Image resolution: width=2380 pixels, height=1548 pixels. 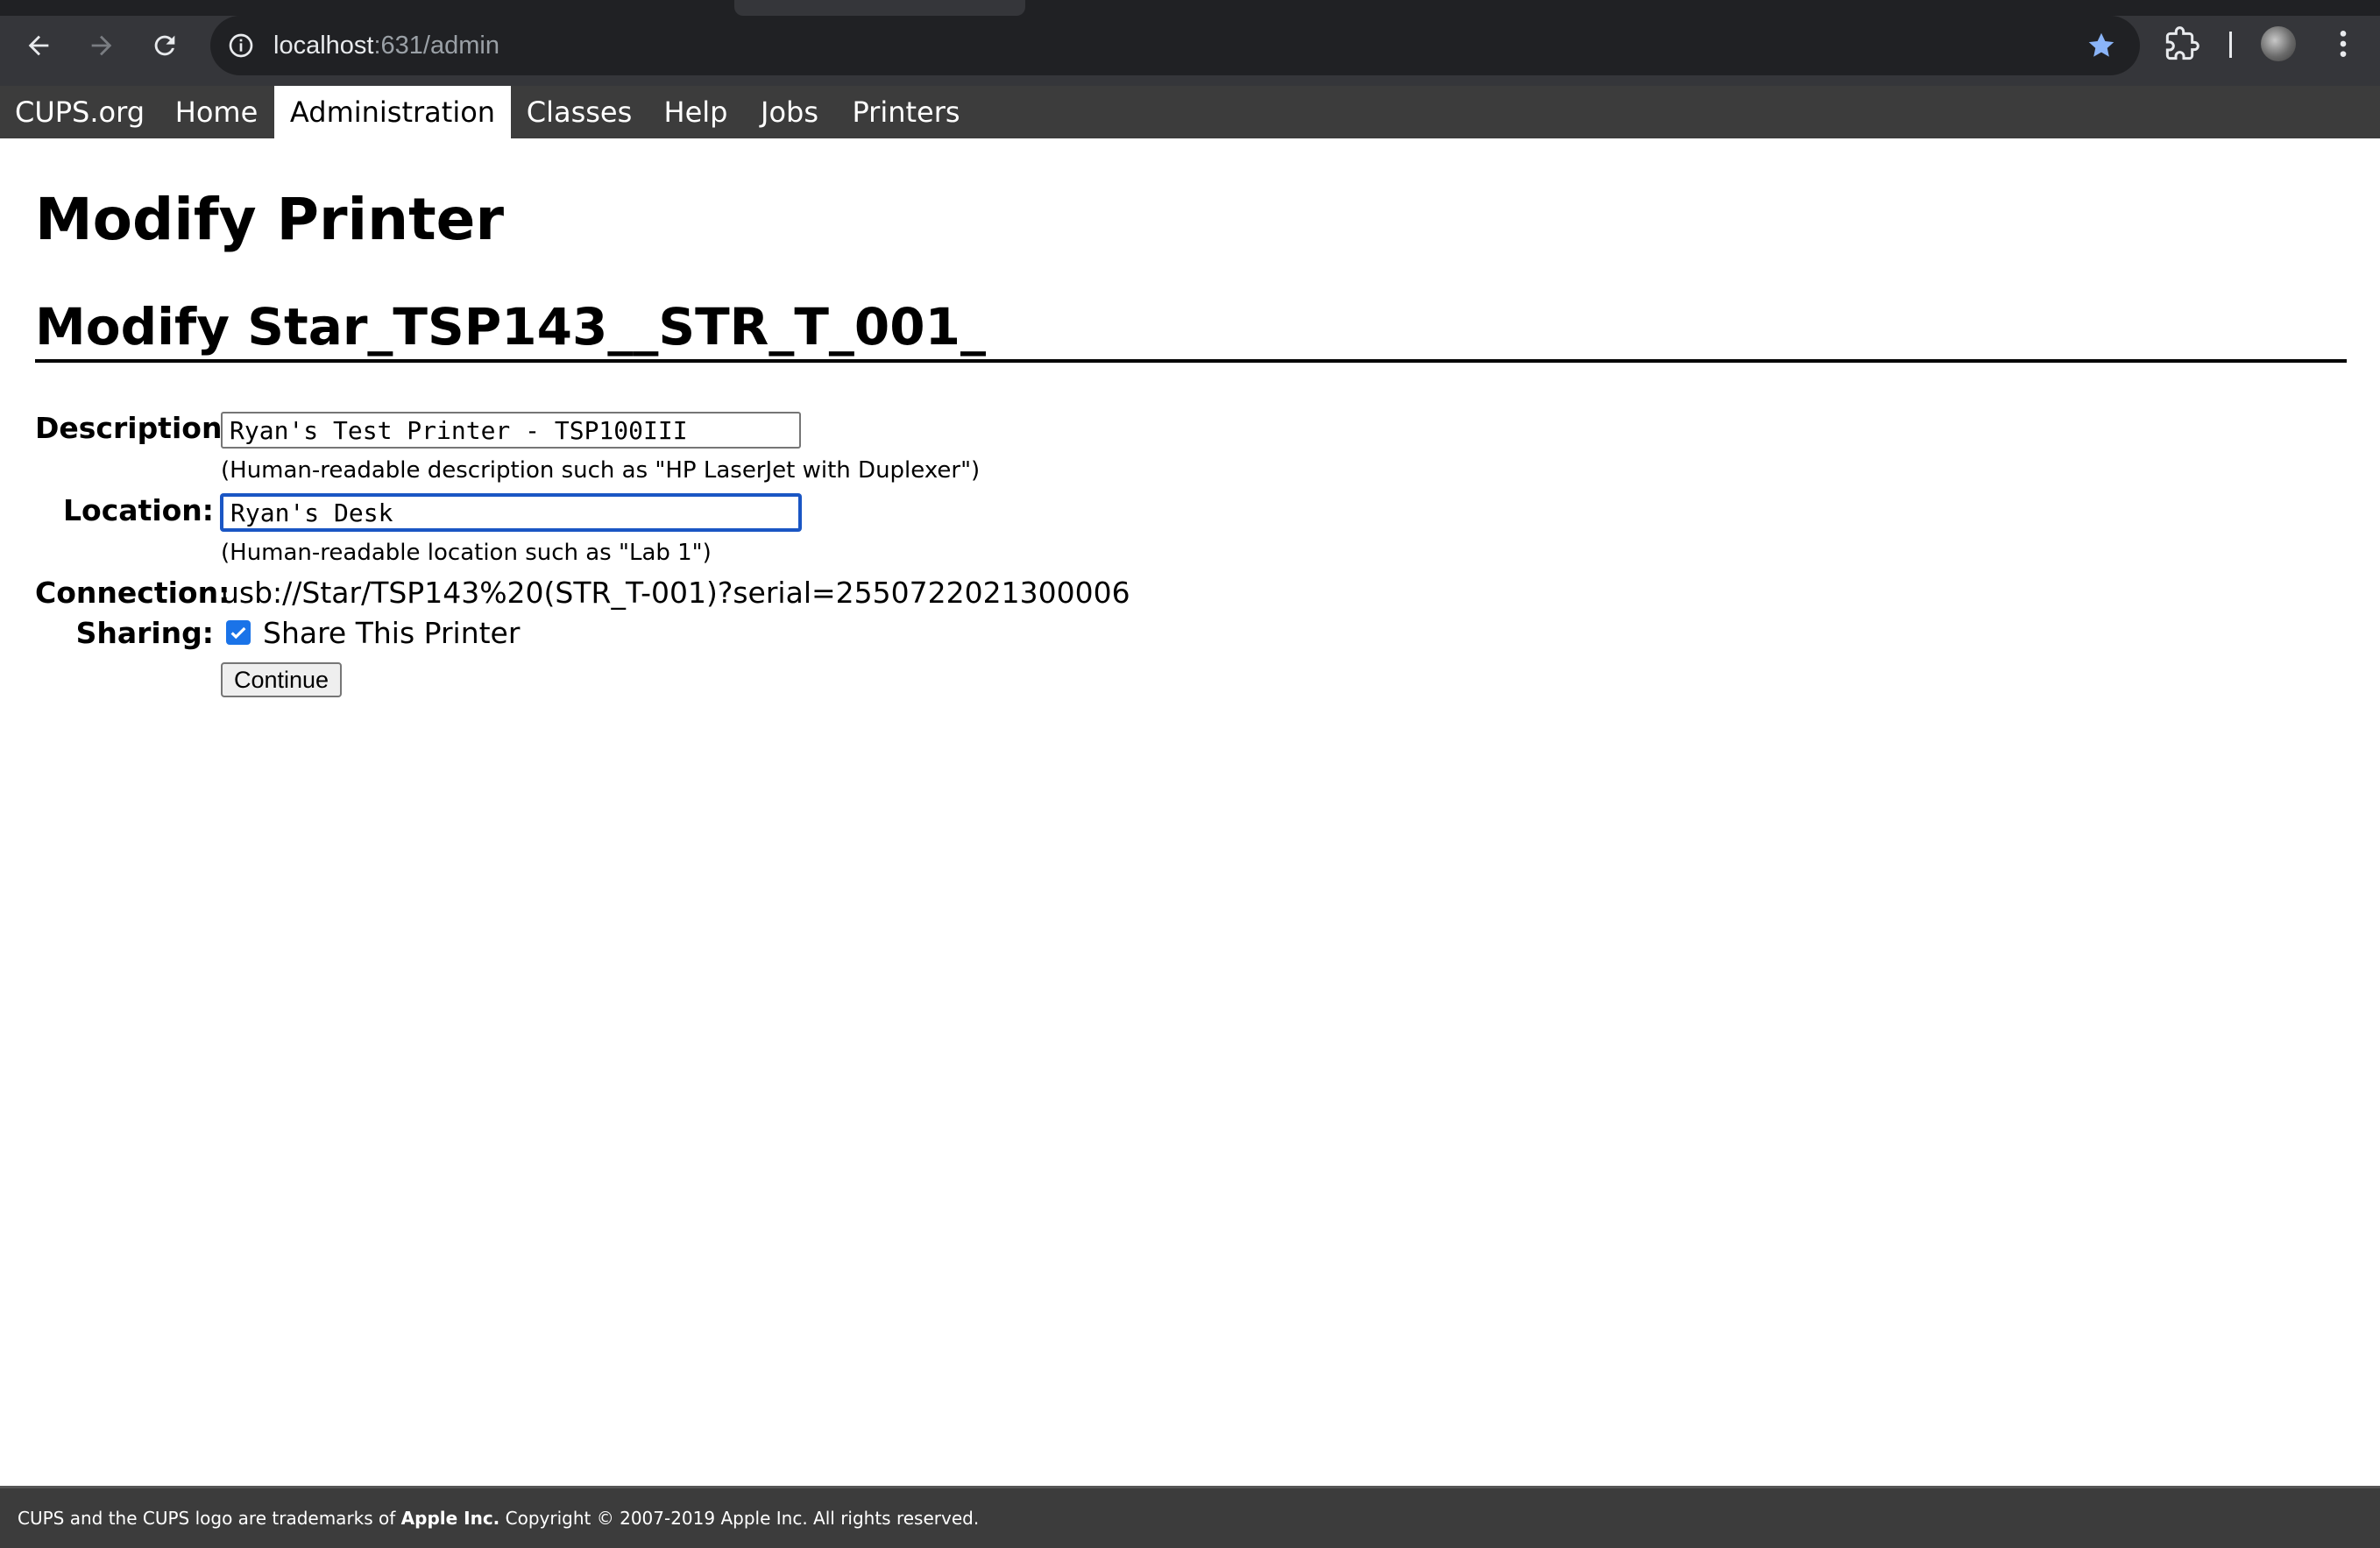 What do you see at coordinates (906, 112) in the screenshot?
I see `nav-printers: Printers` at bounding box center [906, 112].